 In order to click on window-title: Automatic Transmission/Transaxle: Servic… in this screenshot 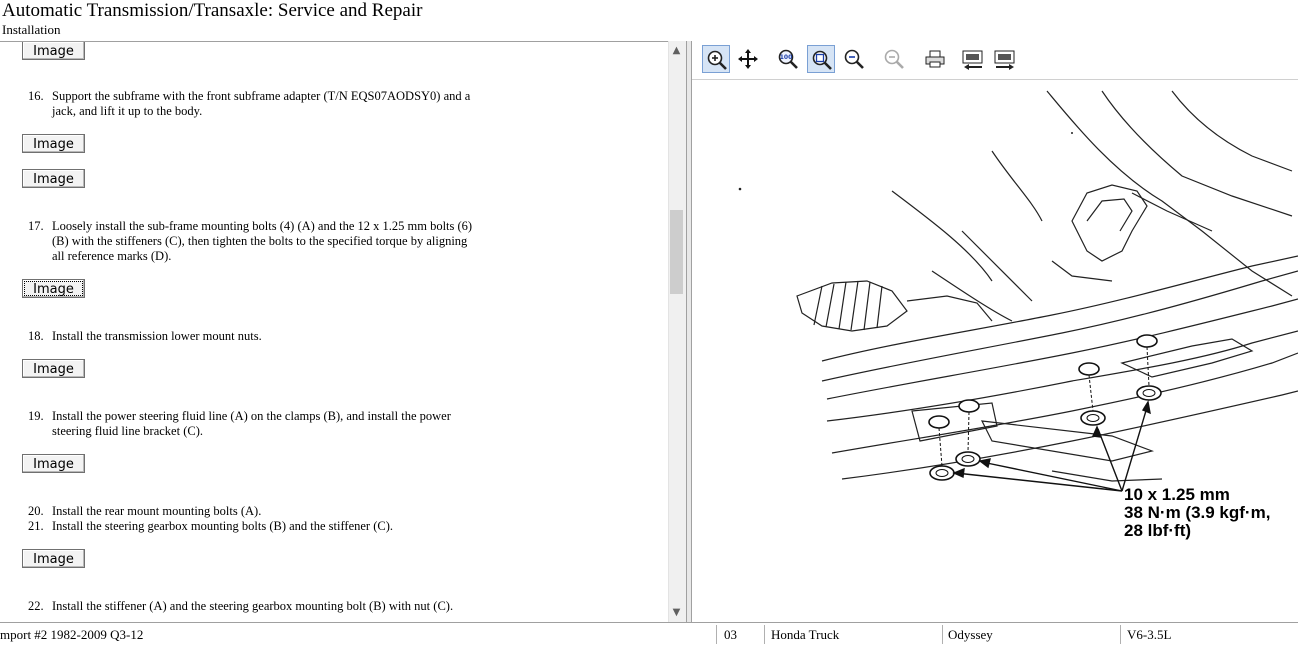, I will do `click(212, 10)`.